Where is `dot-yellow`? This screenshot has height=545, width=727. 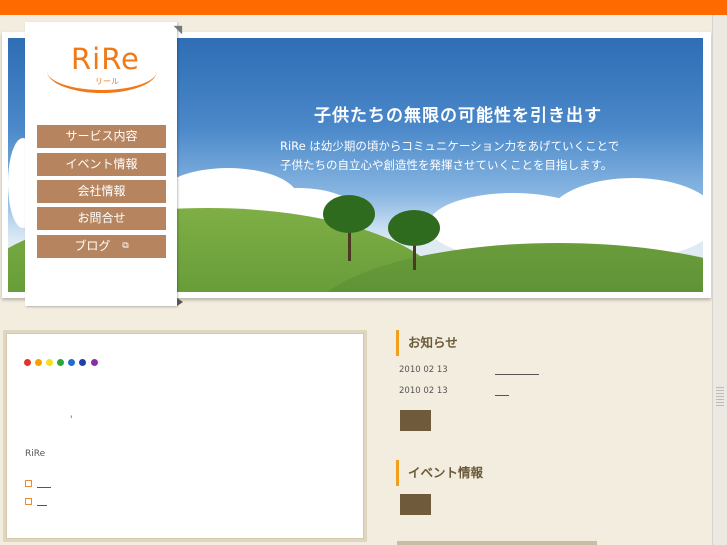
dot-yellow is located at coordinates (50, 362).